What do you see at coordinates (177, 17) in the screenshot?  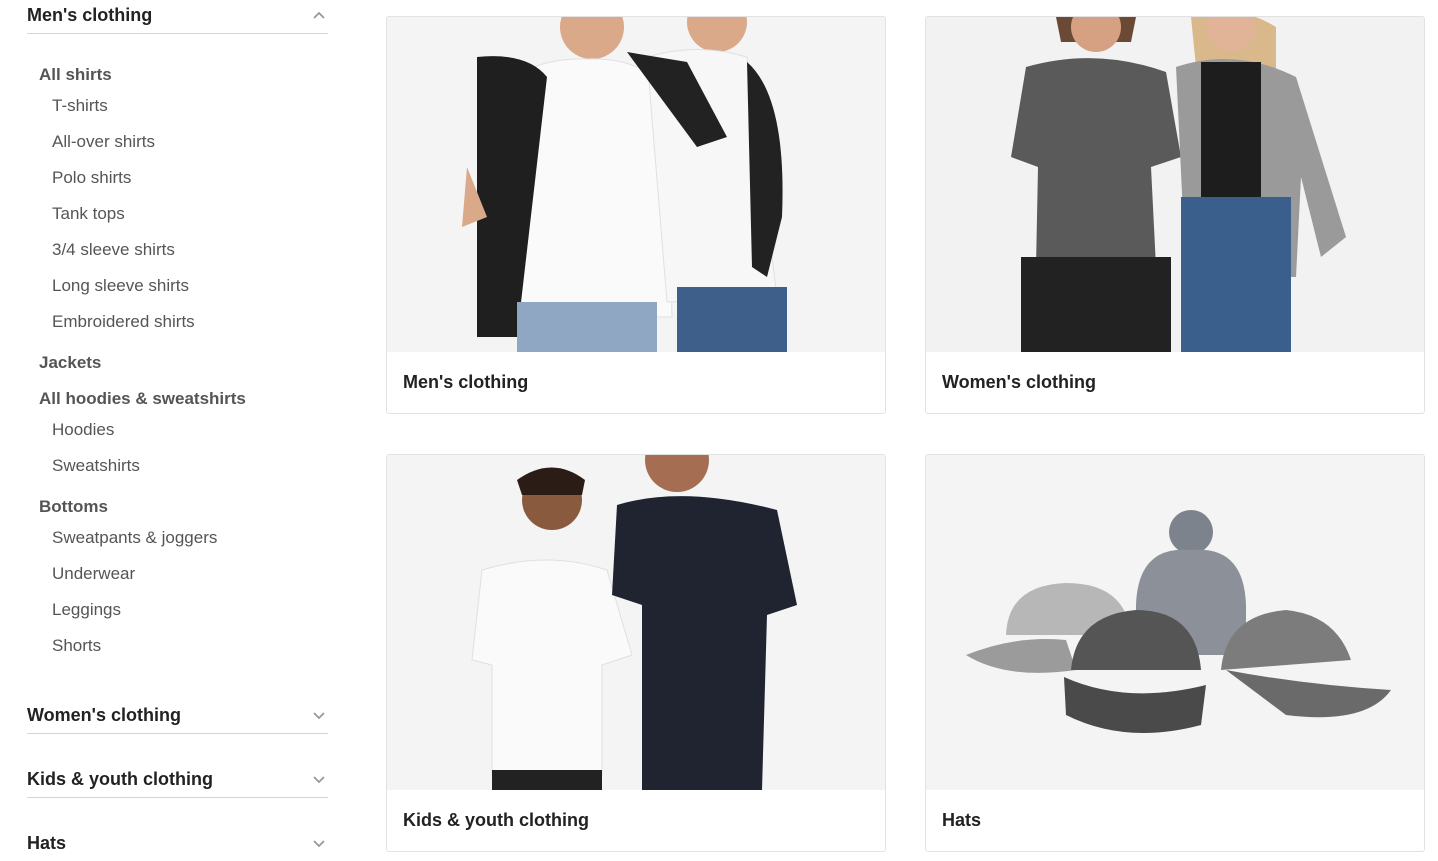 I see `mens-clothing-section-header: Men's clothing` at bounding box center [177, 17].